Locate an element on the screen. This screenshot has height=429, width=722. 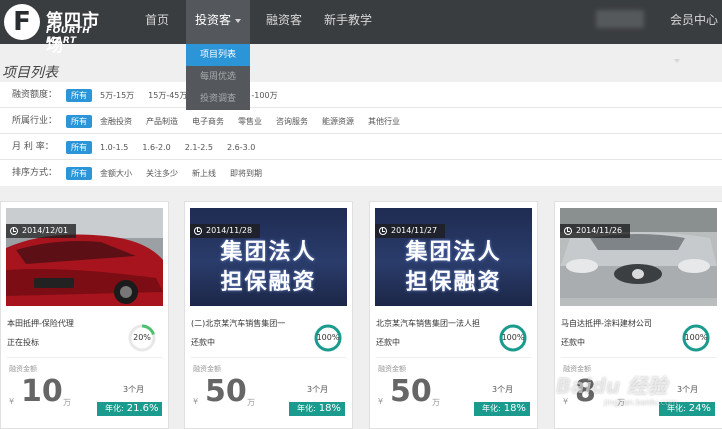
date-tag: 2014/11/28 is located at coordinates (225, 231).